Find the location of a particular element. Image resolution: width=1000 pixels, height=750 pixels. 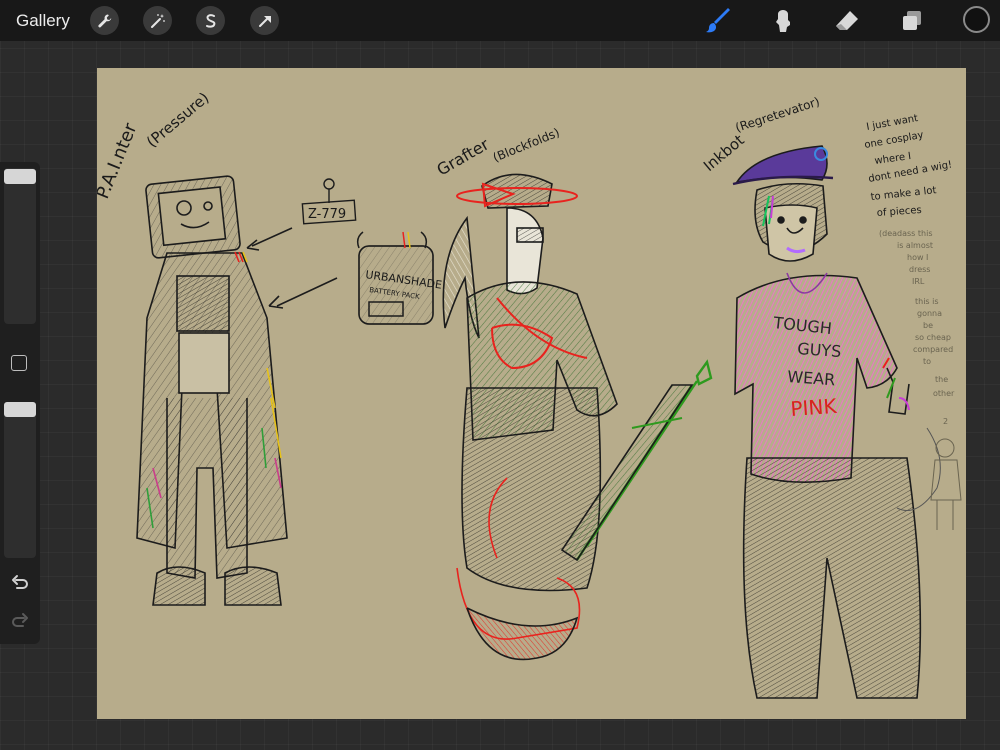

char1-game-text: (Pressure) is located at coordinates (178, 120).